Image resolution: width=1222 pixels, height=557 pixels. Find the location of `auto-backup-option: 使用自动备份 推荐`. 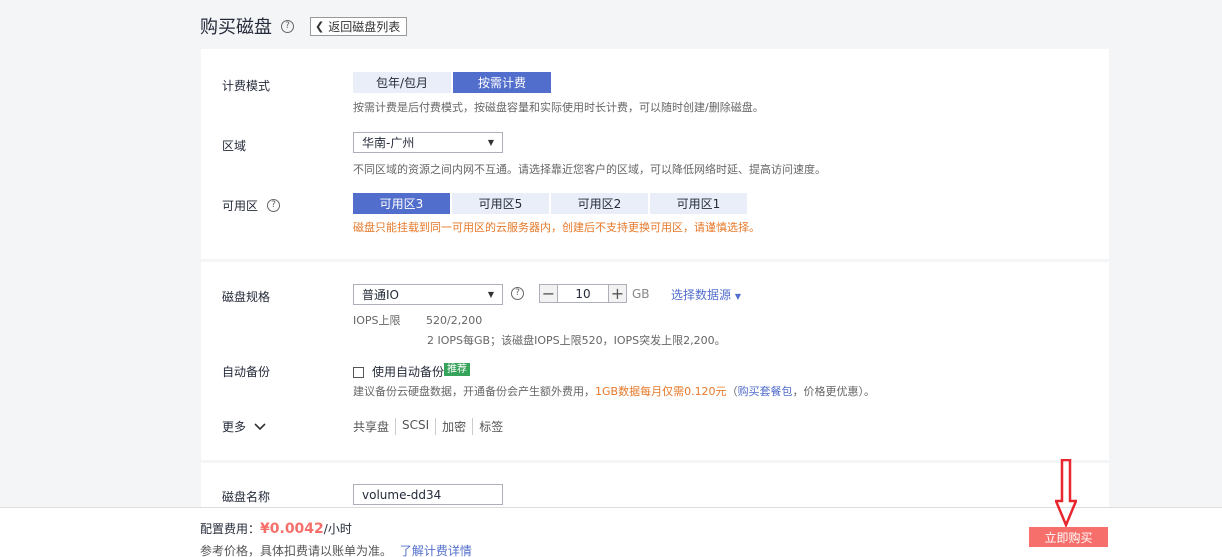

auto-backup-option: 使用自动备份 推荐 is located at coordinates (412, 371).